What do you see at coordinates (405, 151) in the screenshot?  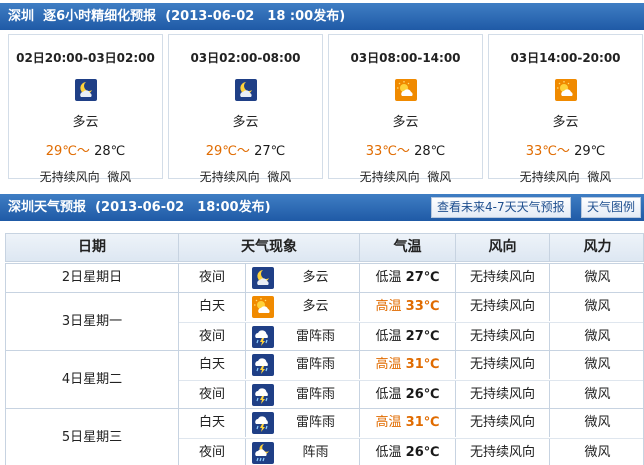 I see `period-temp-range: 33℃～ 28℃` at bounding box center [405, 151].